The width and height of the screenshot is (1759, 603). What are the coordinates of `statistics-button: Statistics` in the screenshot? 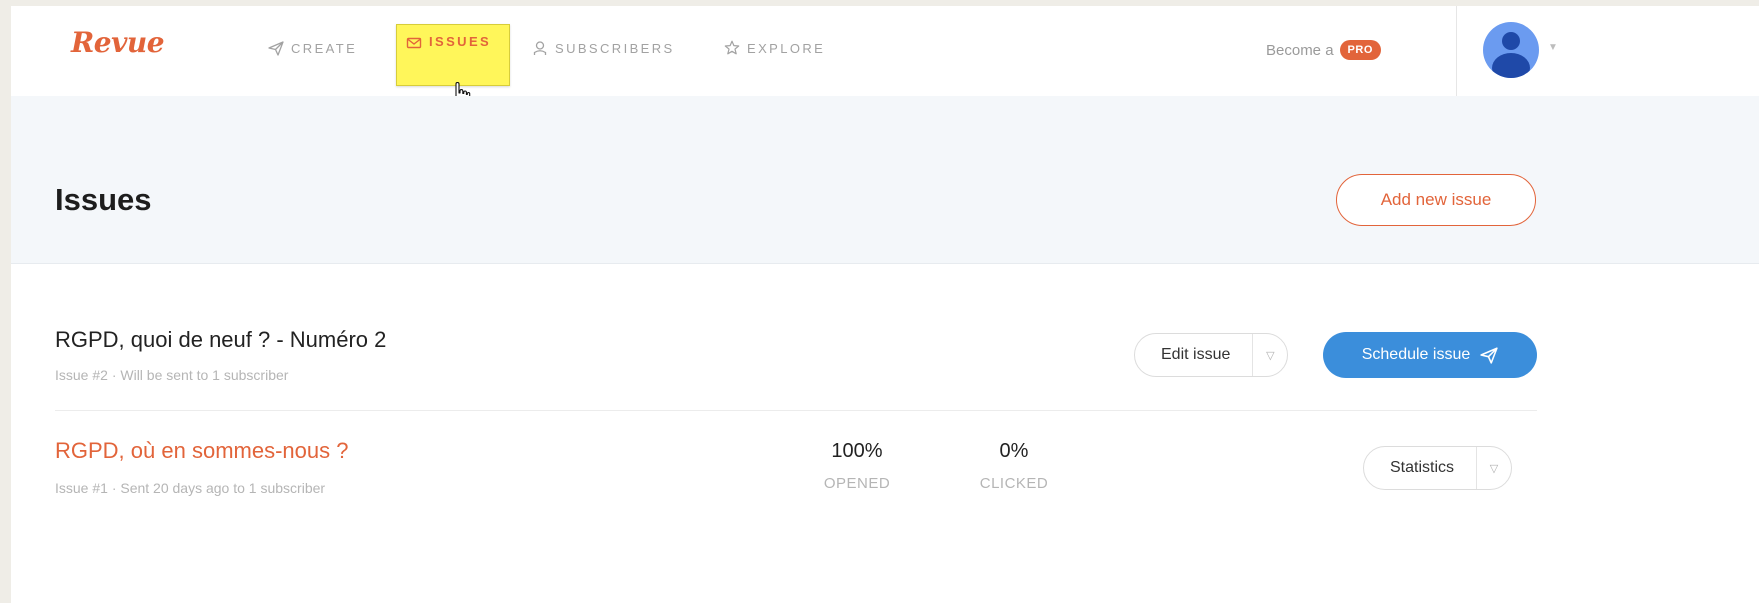 It's located at (1421, 468).